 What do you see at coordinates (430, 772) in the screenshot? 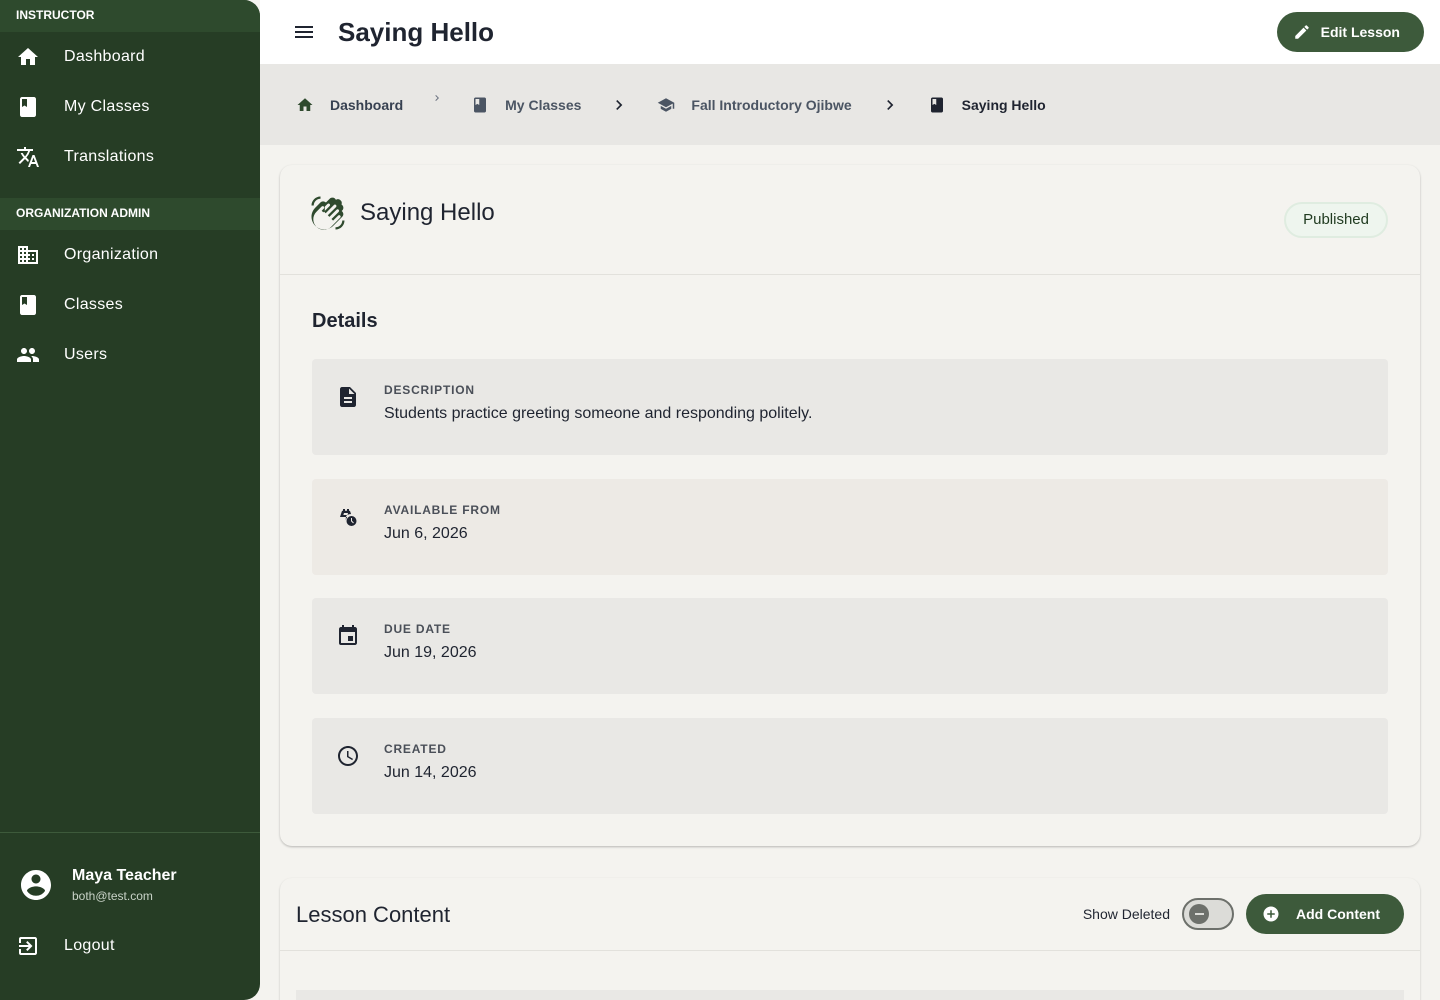
I see `detail-value: Jun 14, 2026` at bounding box center [430, 772].